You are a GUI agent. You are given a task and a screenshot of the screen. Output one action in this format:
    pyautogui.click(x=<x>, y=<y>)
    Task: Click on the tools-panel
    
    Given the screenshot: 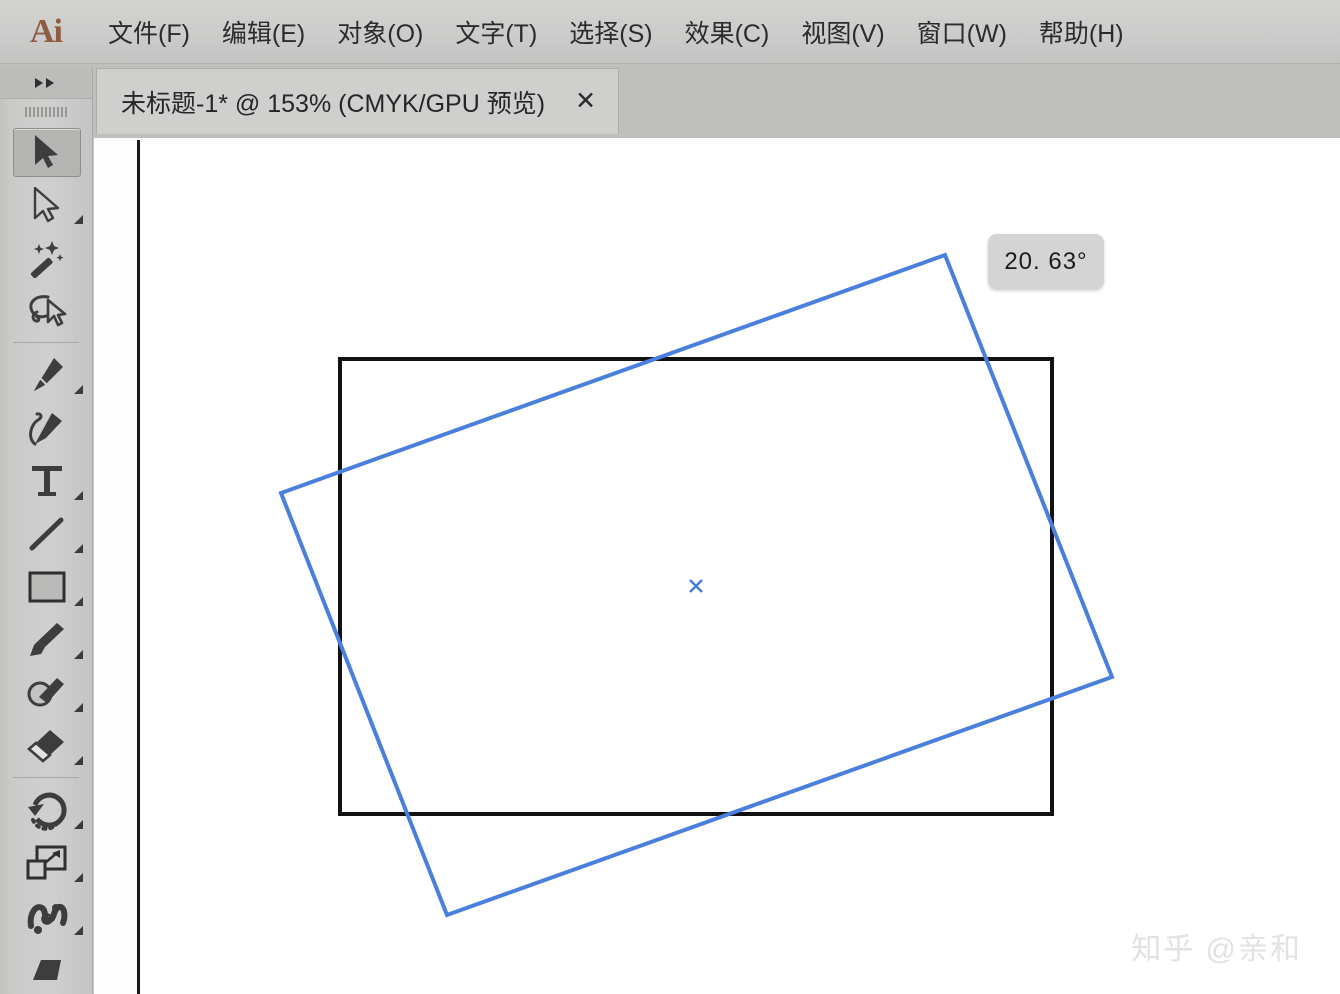 What is the action you would take?
    pyautogui.click(x=46, y=531)
    